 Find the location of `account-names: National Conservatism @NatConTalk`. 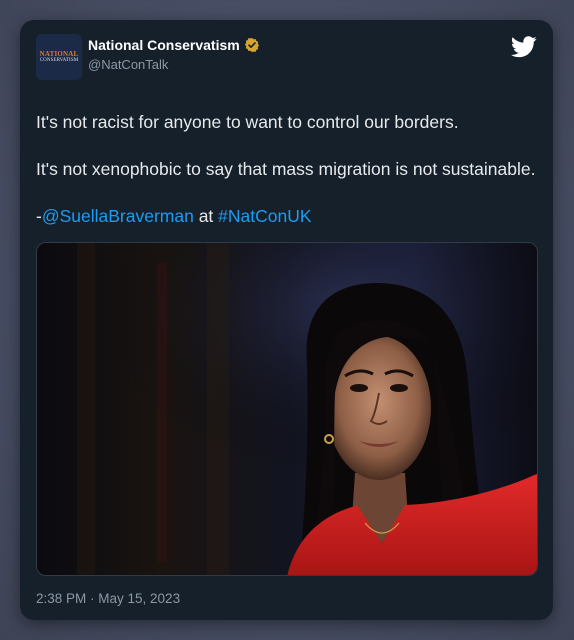

account-names: National Conservatism @NatConTalk is located at coordinates (174, 54).